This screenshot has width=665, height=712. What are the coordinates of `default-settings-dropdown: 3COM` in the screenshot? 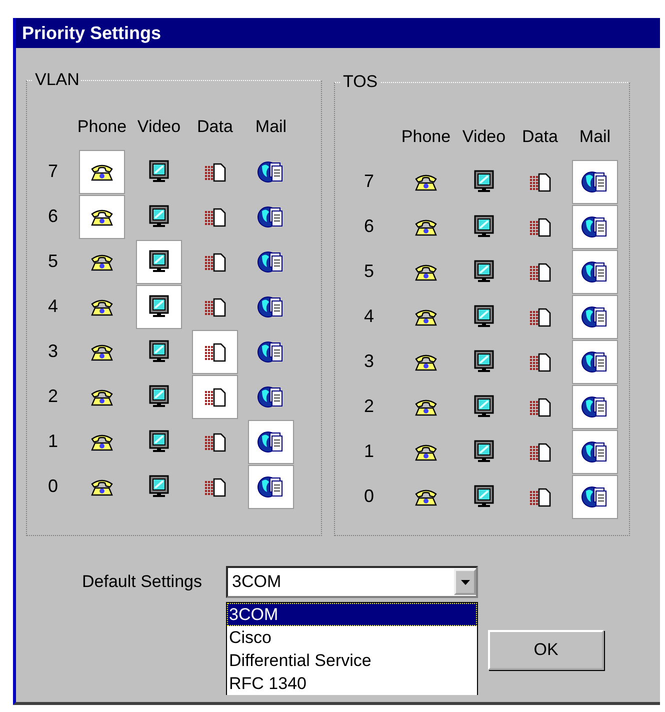 It's located at (352, 582).